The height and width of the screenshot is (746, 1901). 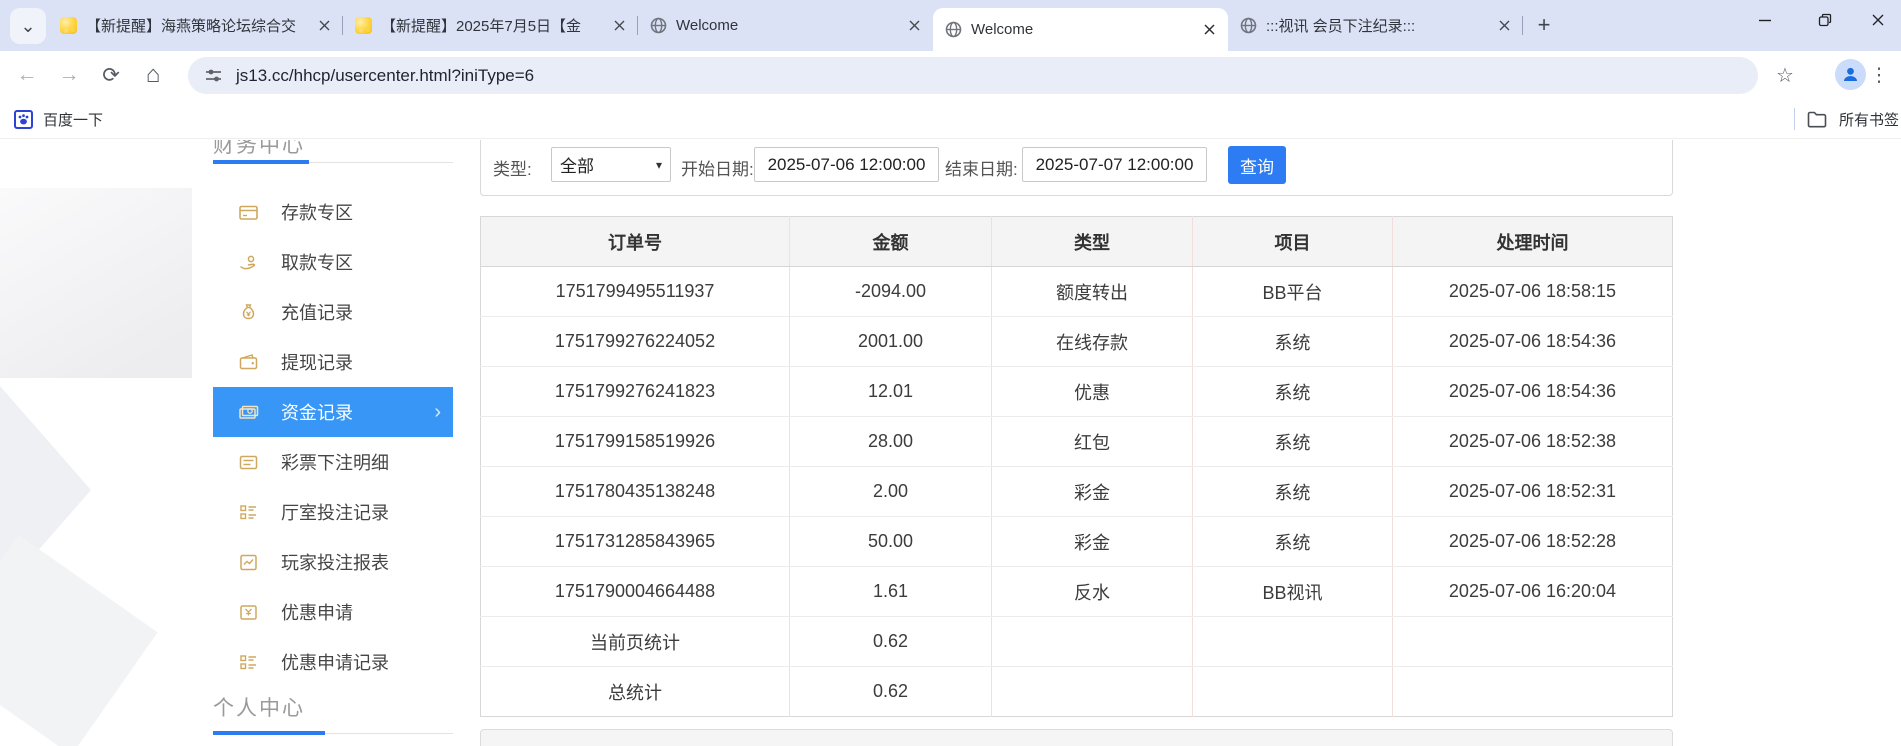 I want to click on sidebar-item-room-bet-records: 厅室投注记录, so click(x=333, y=512).